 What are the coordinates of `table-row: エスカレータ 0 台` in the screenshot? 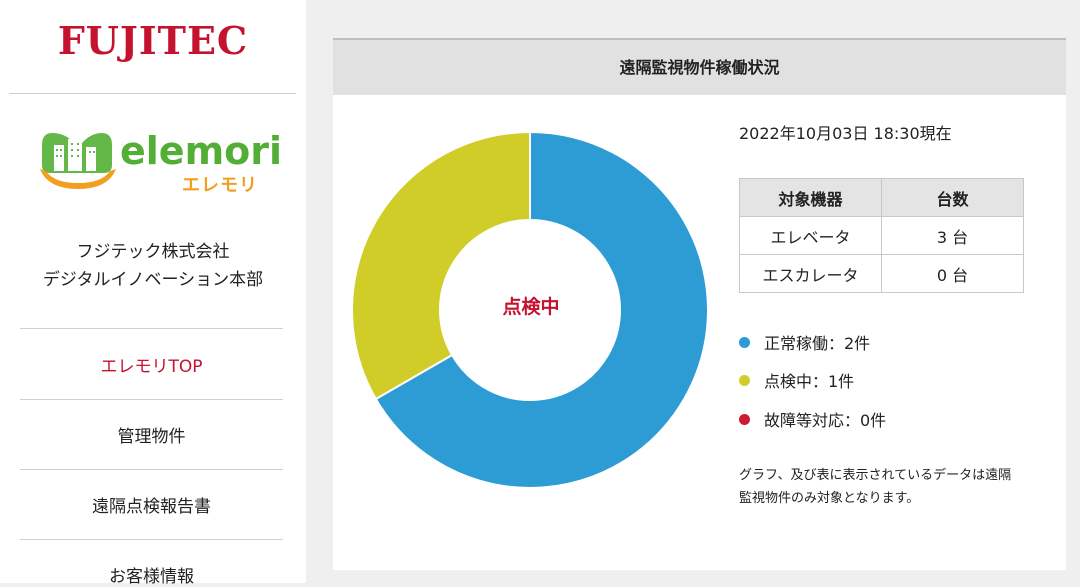 It's located at (881, 273).